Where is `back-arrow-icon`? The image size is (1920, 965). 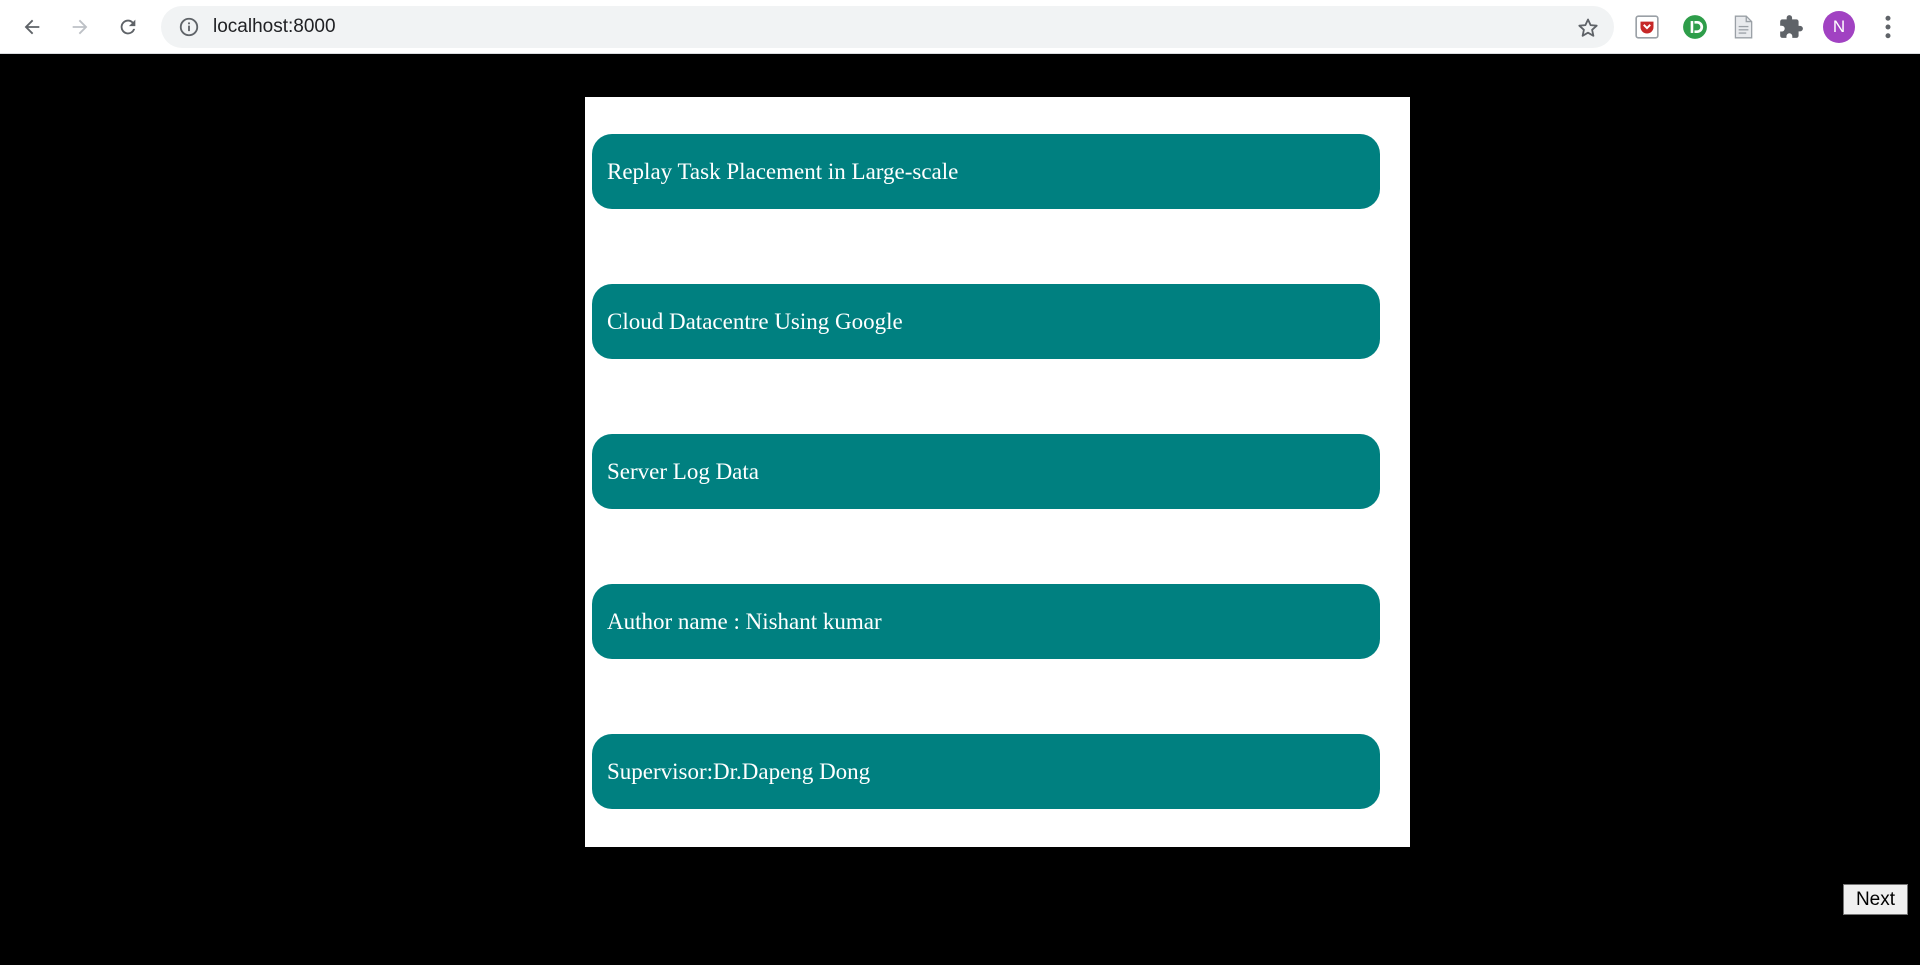 back-arrow-icon is located at coordinates (32, 27).